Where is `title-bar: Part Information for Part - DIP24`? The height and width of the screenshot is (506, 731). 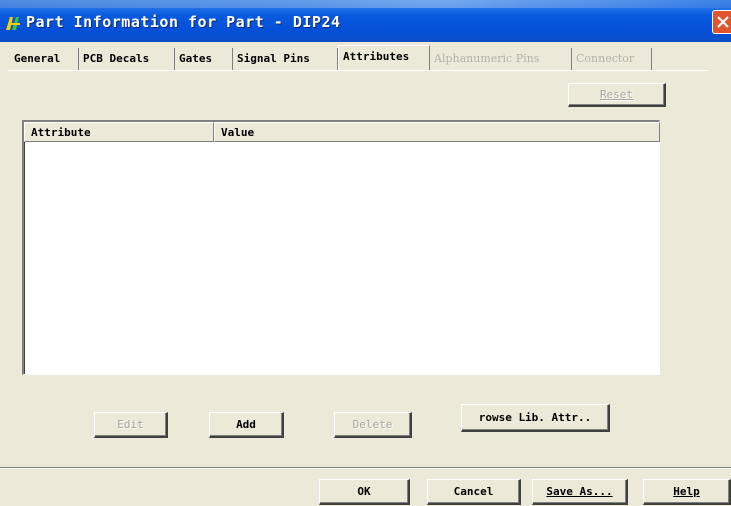
title-bar: Part Information for Part - DIP24 is located at coordinates (365, 21).